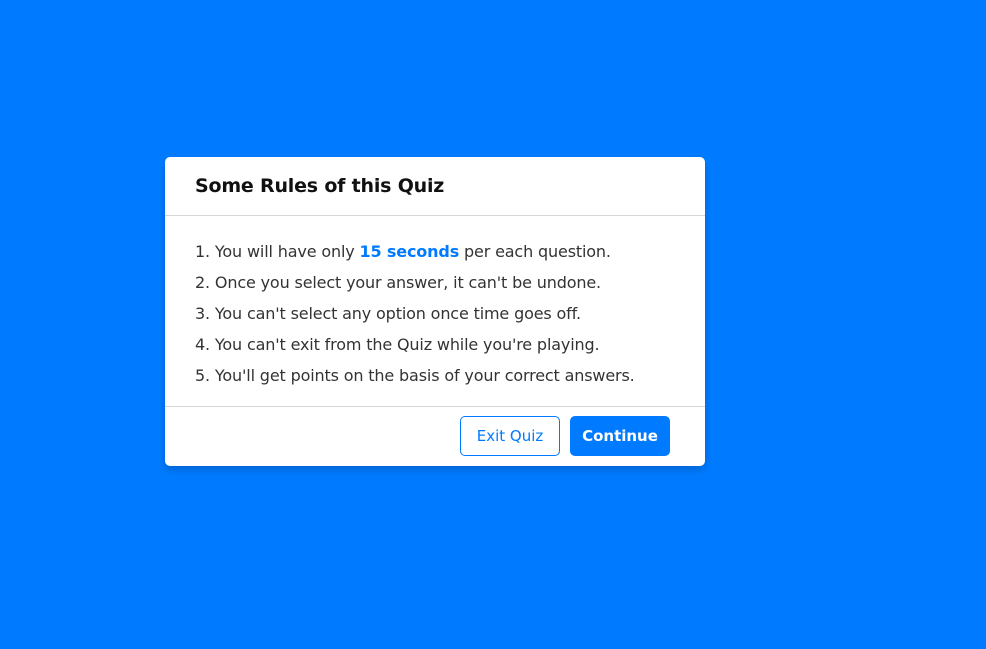 The height and width of the screenshot is (649, 986). What do you see at coordinates (202, 375) in the screenshot?
I see `rule-number: 5.` at bounding box center [202, 375].